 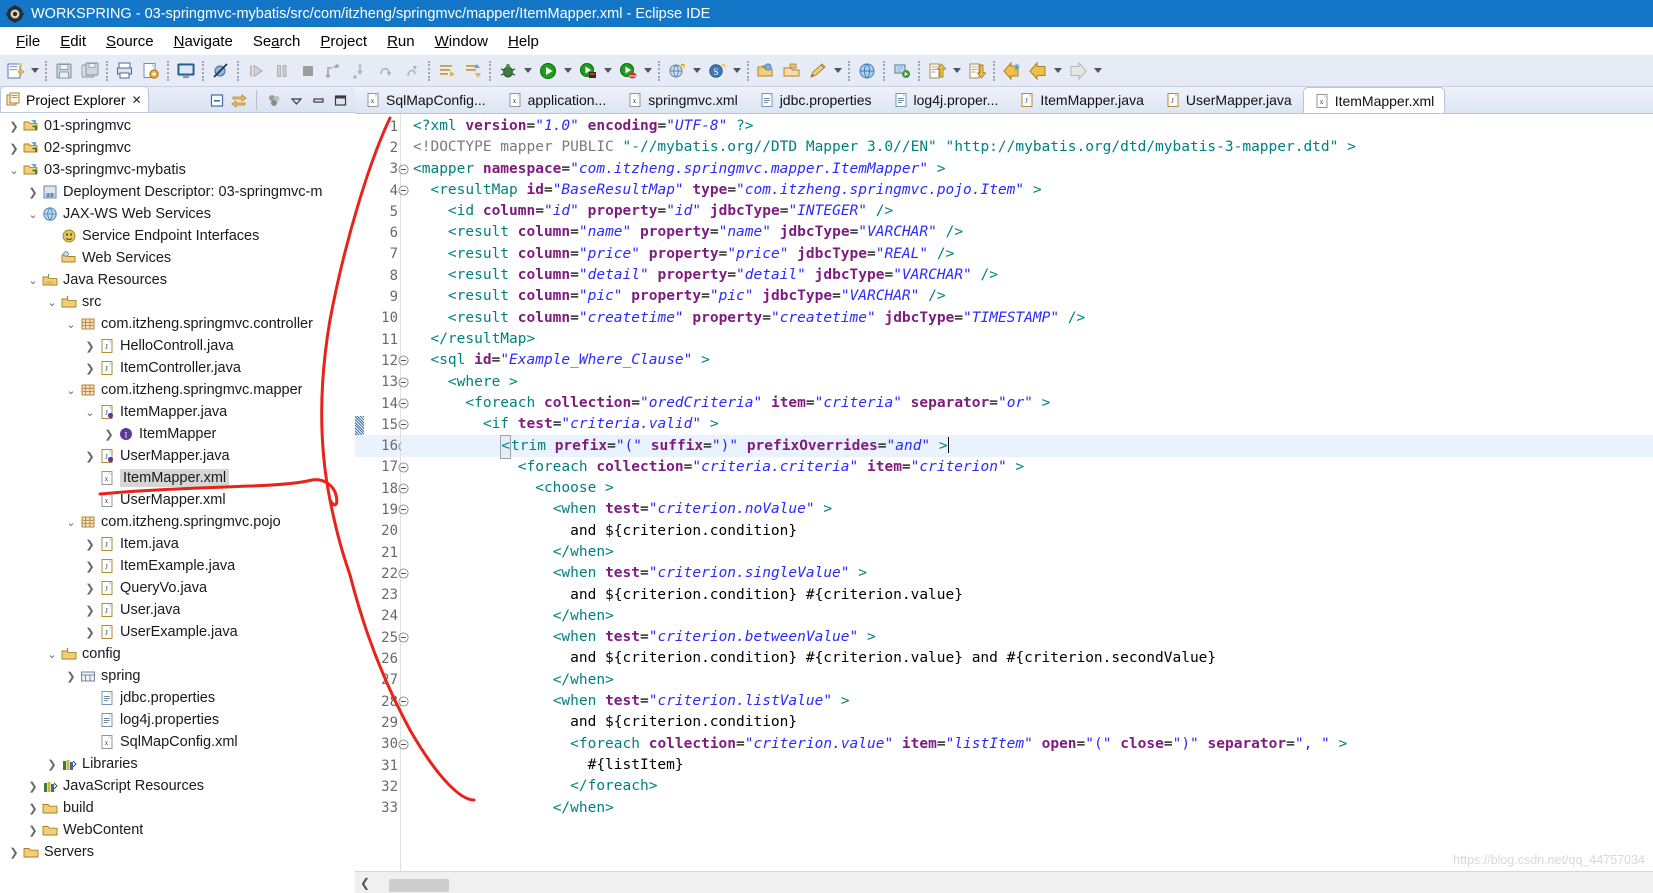 I want to click on new-web-project-dropdown-arrow, so click(x=697, y=71).